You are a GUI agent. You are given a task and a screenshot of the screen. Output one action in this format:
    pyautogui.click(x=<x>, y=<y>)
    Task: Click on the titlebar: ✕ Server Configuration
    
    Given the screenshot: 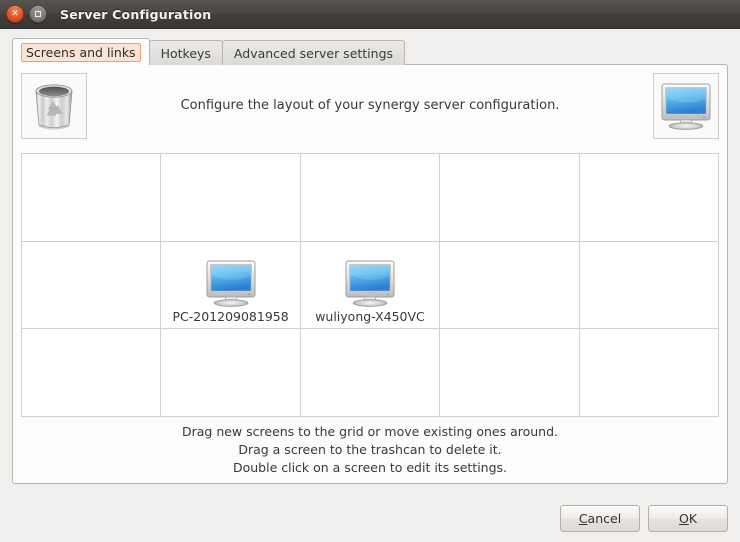 What is the action you would take?
    pyautogui.click(x=370, y=14)
    